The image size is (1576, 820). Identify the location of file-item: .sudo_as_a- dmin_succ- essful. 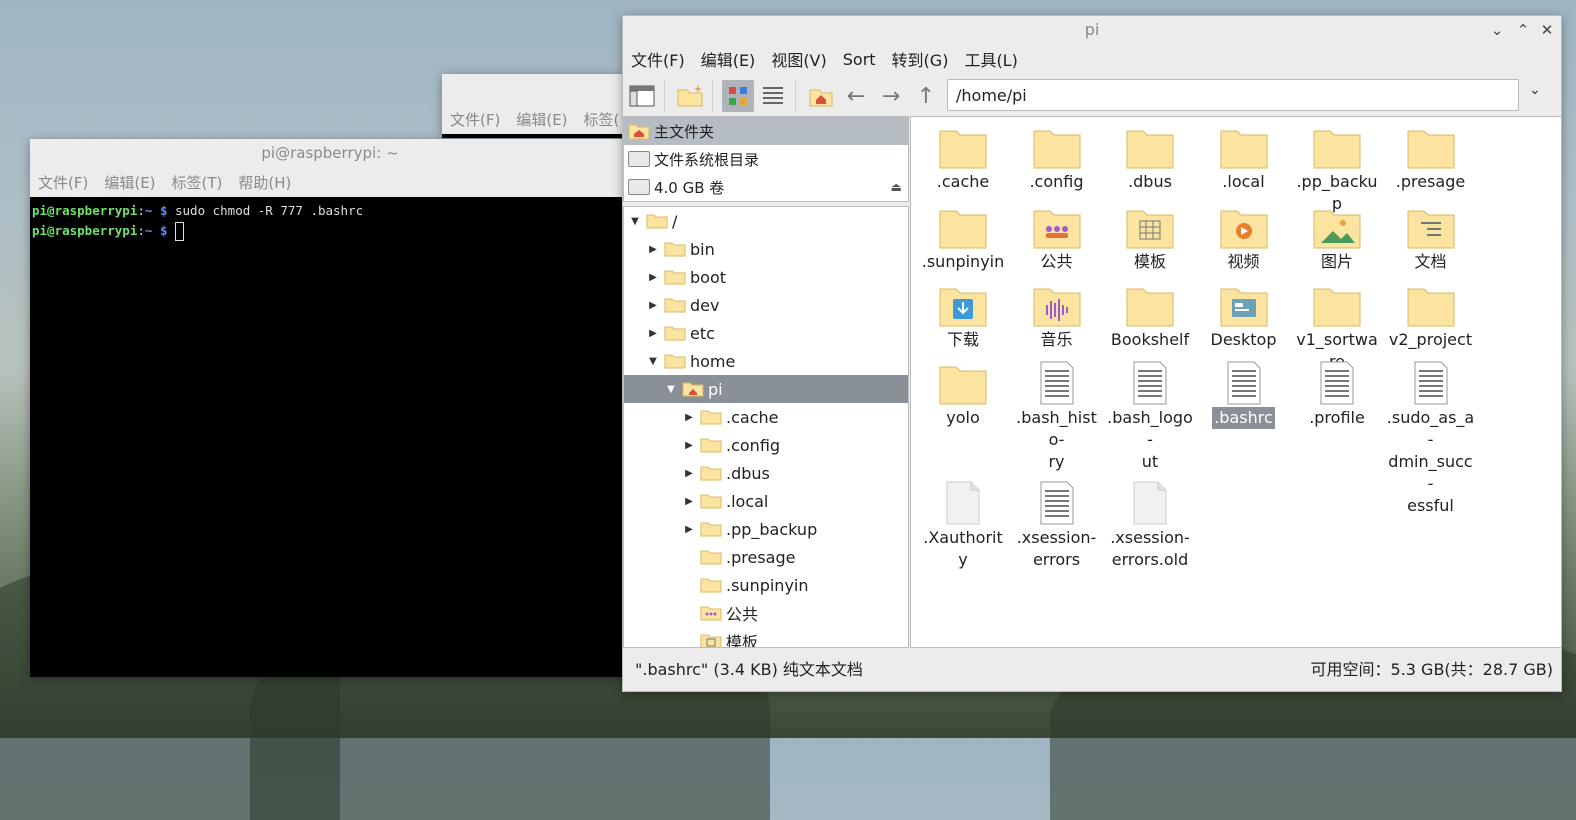
(1431, 439).